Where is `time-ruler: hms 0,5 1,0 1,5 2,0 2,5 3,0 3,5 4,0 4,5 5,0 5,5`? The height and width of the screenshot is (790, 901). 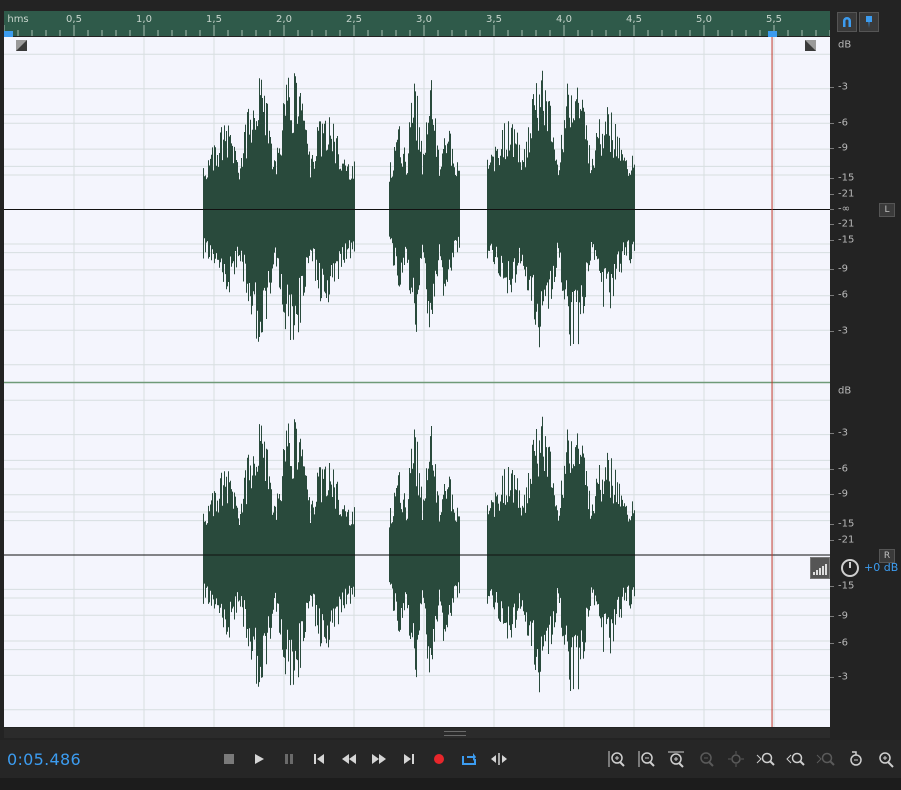
time-ruler: hms 0,5 1,0 1,5 2,0 2,5 3,0 3,5 4,0 4,5 5,0 5,5 is located at coordinates (417, 26).